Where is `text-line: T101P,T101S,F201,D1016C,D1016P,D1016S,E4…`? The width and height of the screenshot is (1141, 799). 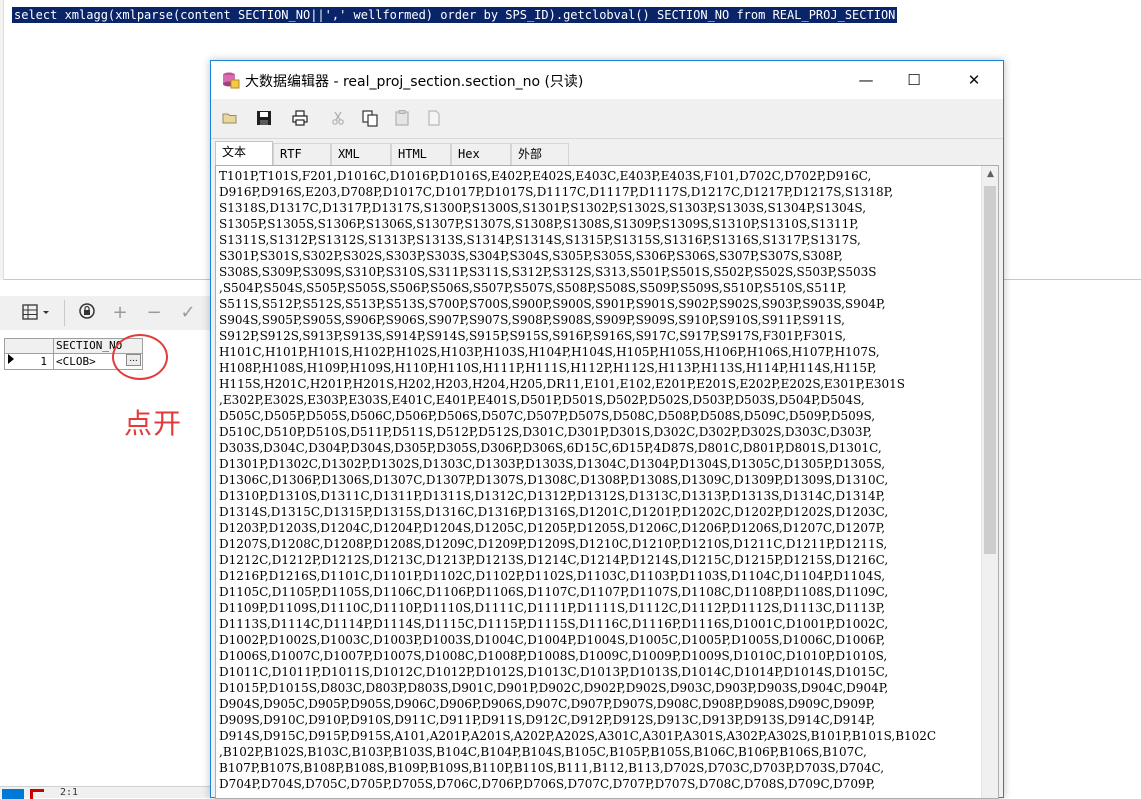
text-line: T101P,T101S,F201,D1016C,D1016P,D1016S,E4… is located at coordinates (545, 176).